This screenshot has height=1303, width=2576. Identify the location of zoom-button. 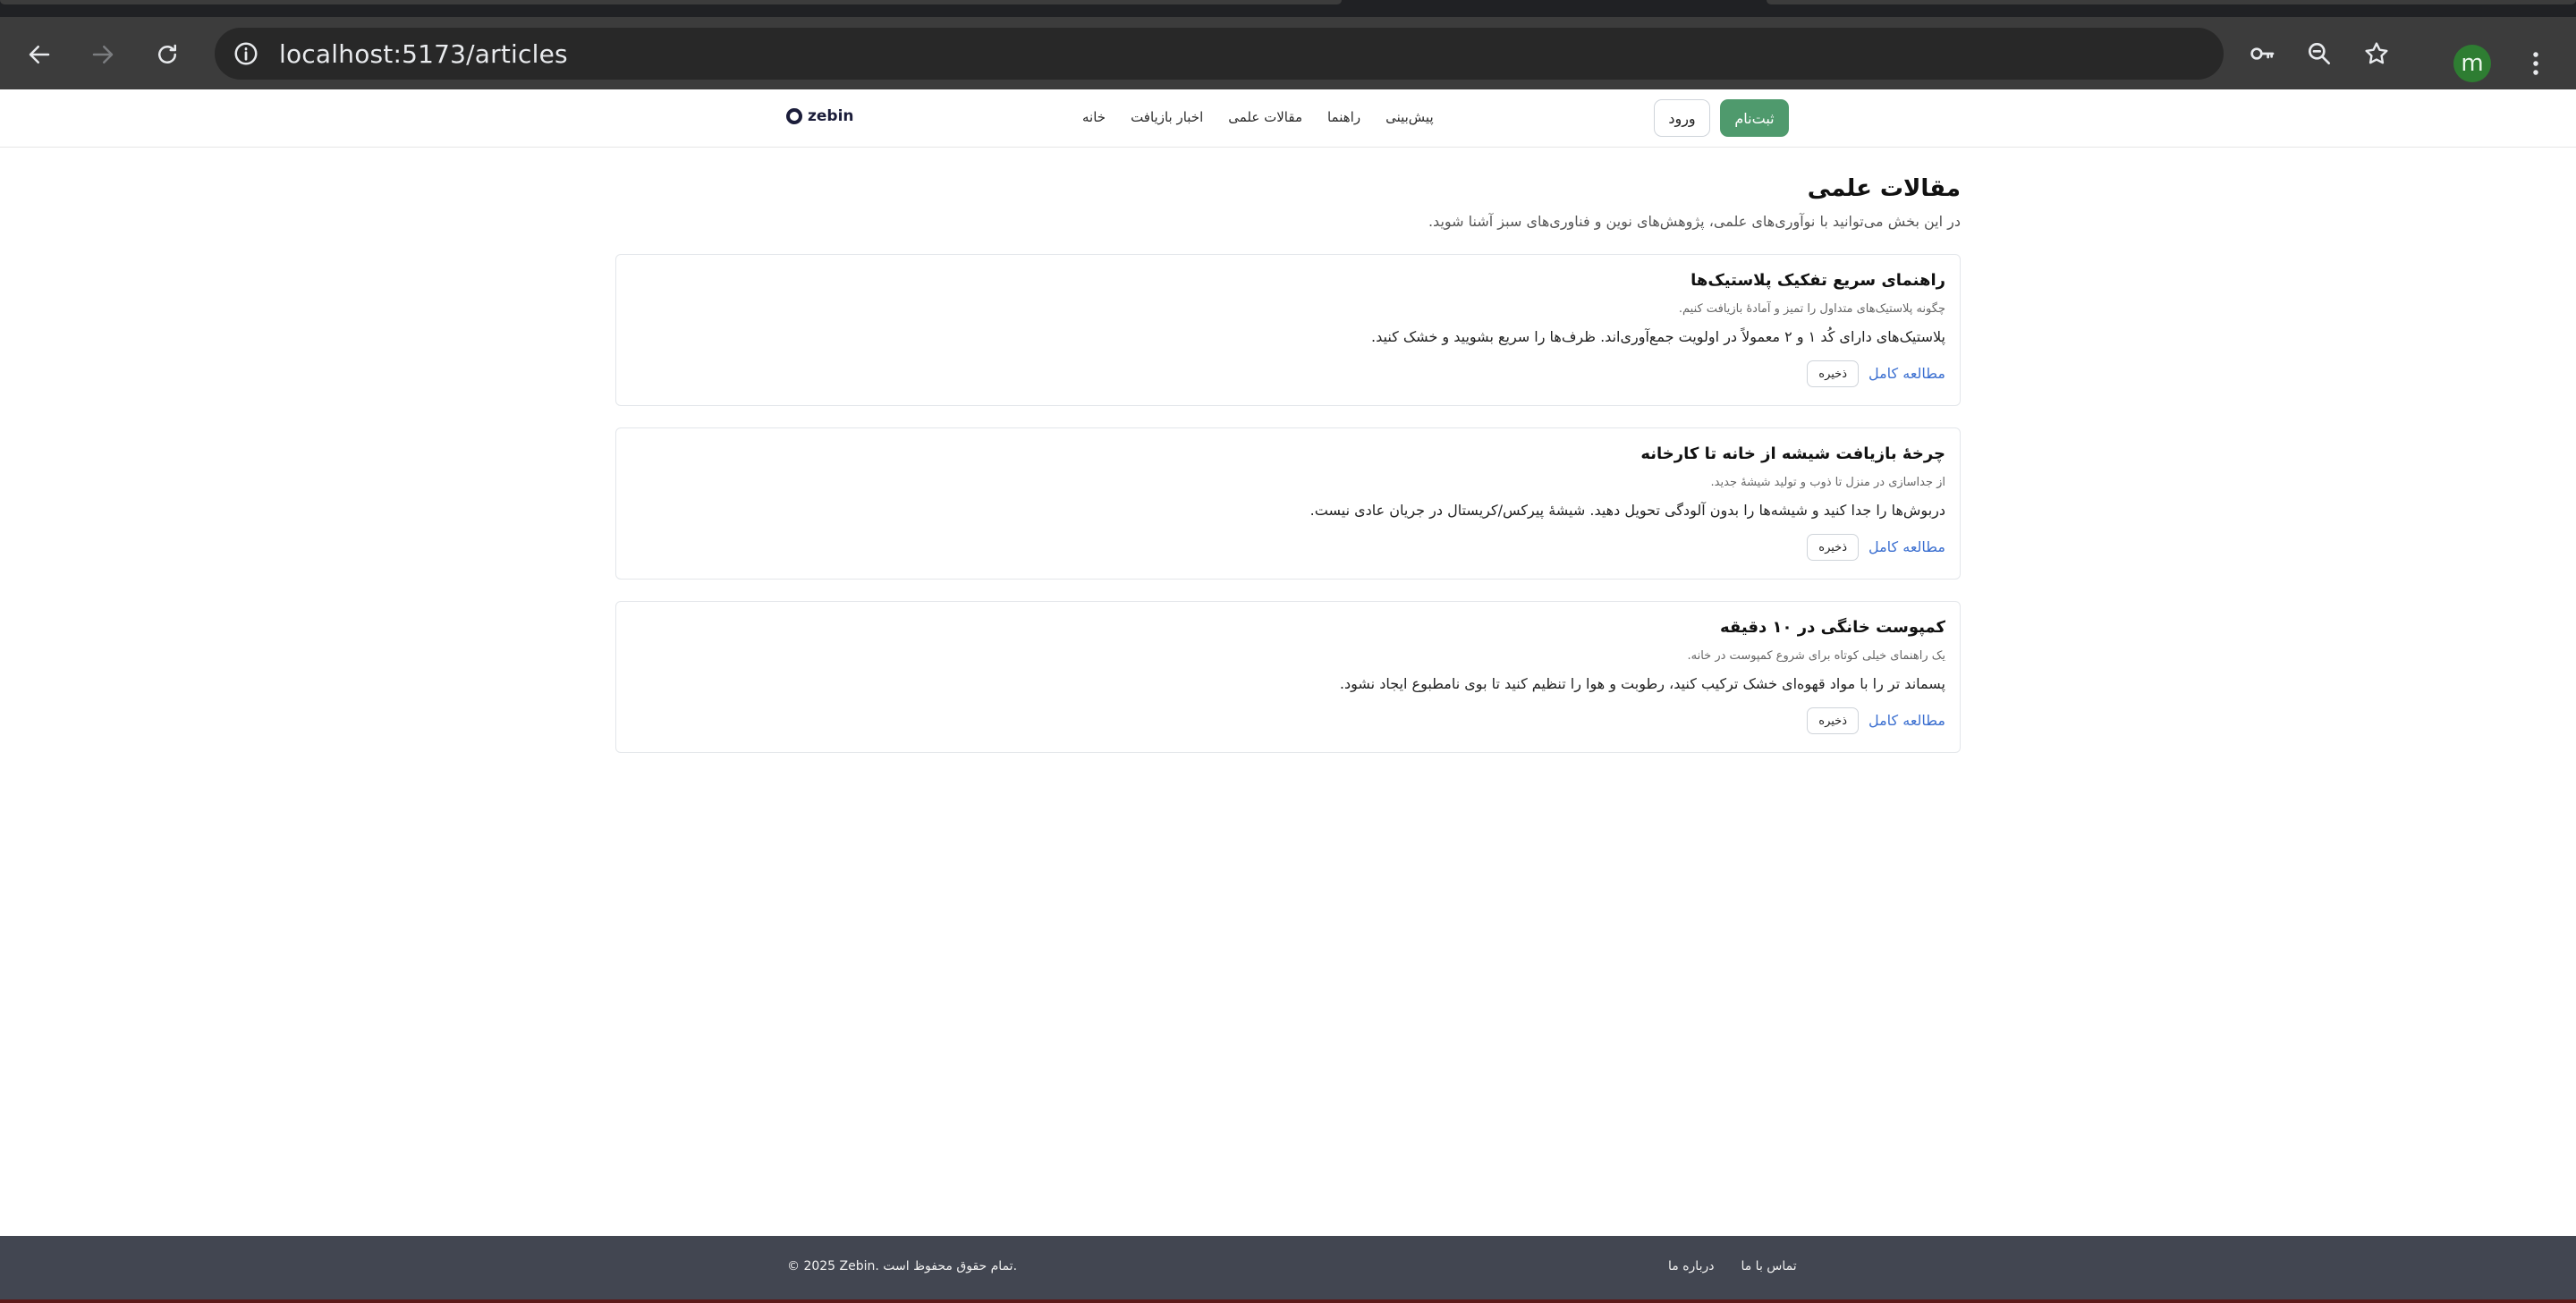
(2319, 54).